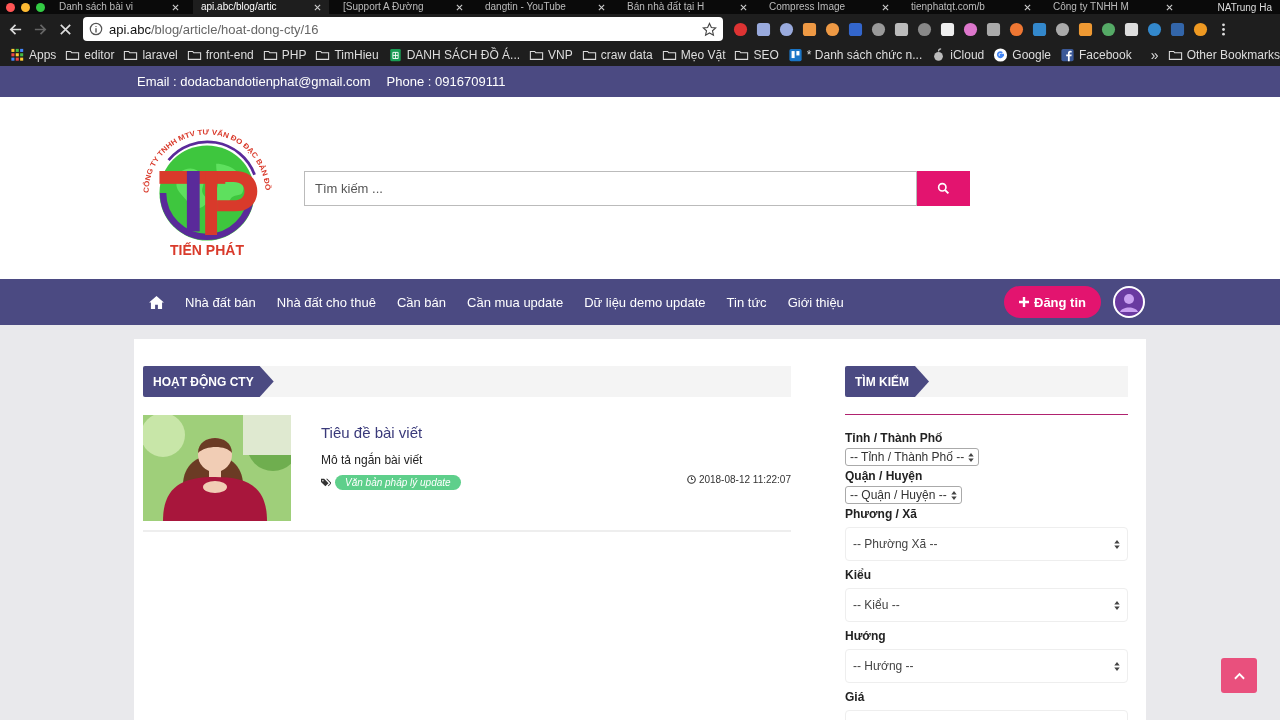 This screenshot has height=720, width=1280. Describe the element at coordinates (617, 55) in the screenshot. I see `bookmark: craw data` at that location.